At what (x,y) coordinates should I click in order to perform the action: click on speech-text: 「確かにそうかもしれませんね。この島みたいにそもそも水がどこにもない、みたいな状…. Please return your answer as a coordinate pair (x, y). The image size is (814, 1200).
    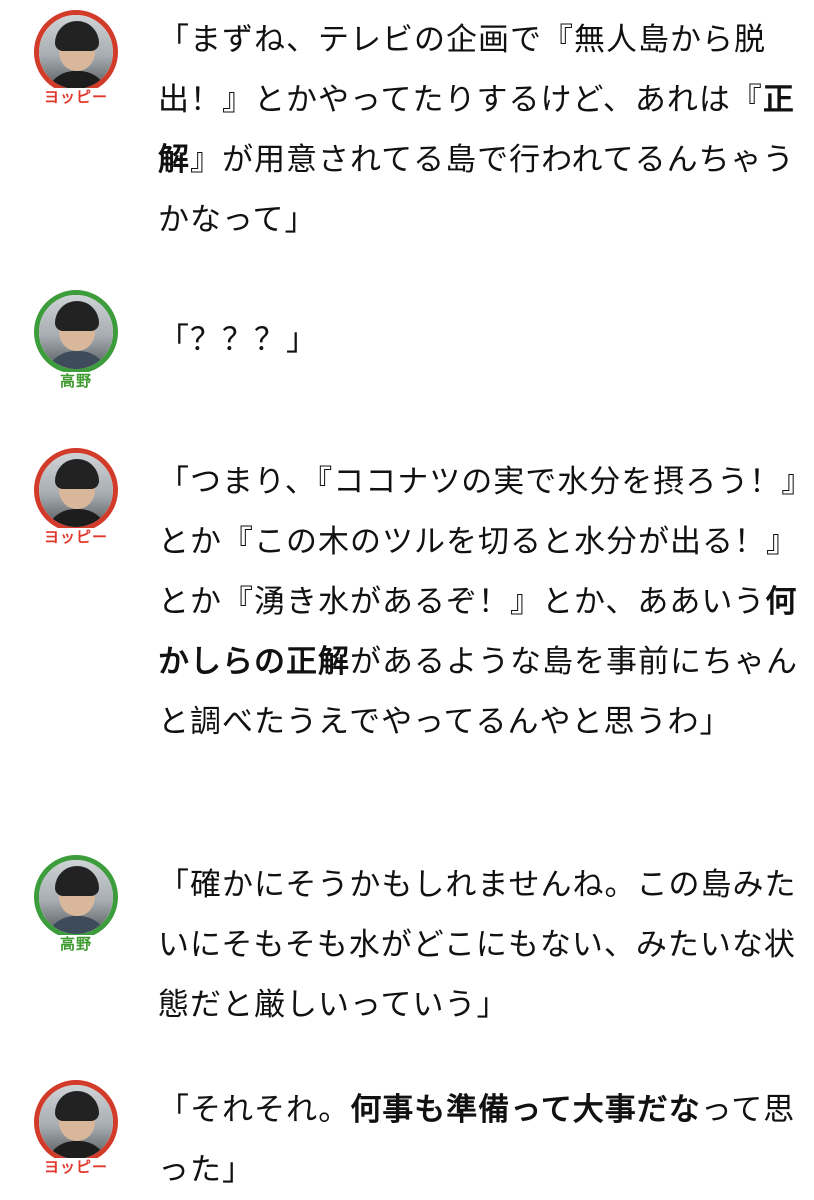
    Looking at the image, I should click on (478, 945).